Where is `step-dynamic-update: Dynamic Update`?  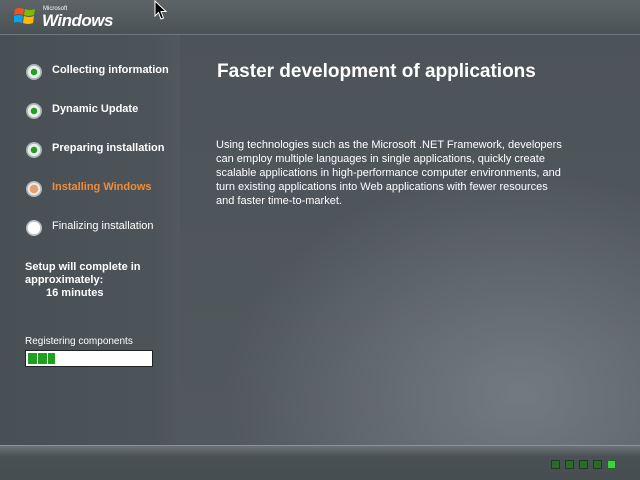
step-dynamic-update: Dynamic Update is located at coordinates (101, 117).